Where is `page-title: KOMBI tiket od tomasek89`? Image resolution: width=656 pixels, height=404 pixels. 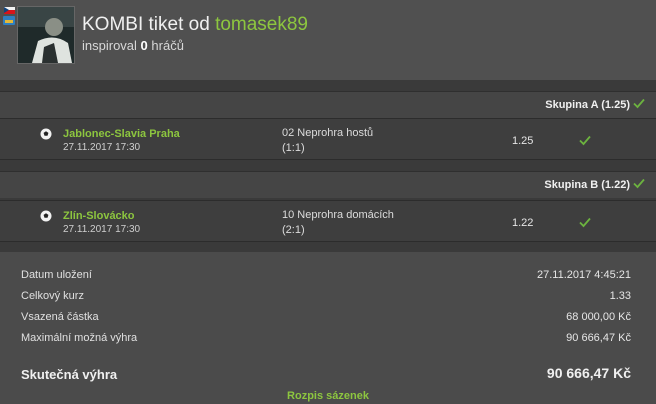 page-title: KOMBI tiket od tomasek89 is located at coordinates (195, 25).